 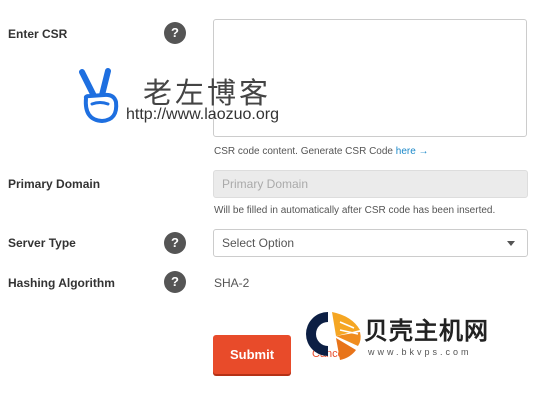 What do you see at coordinates (54, 184) in the screenshot?
I see `primary-domain-label: Primary Domain` at bounding box center [54, 184].